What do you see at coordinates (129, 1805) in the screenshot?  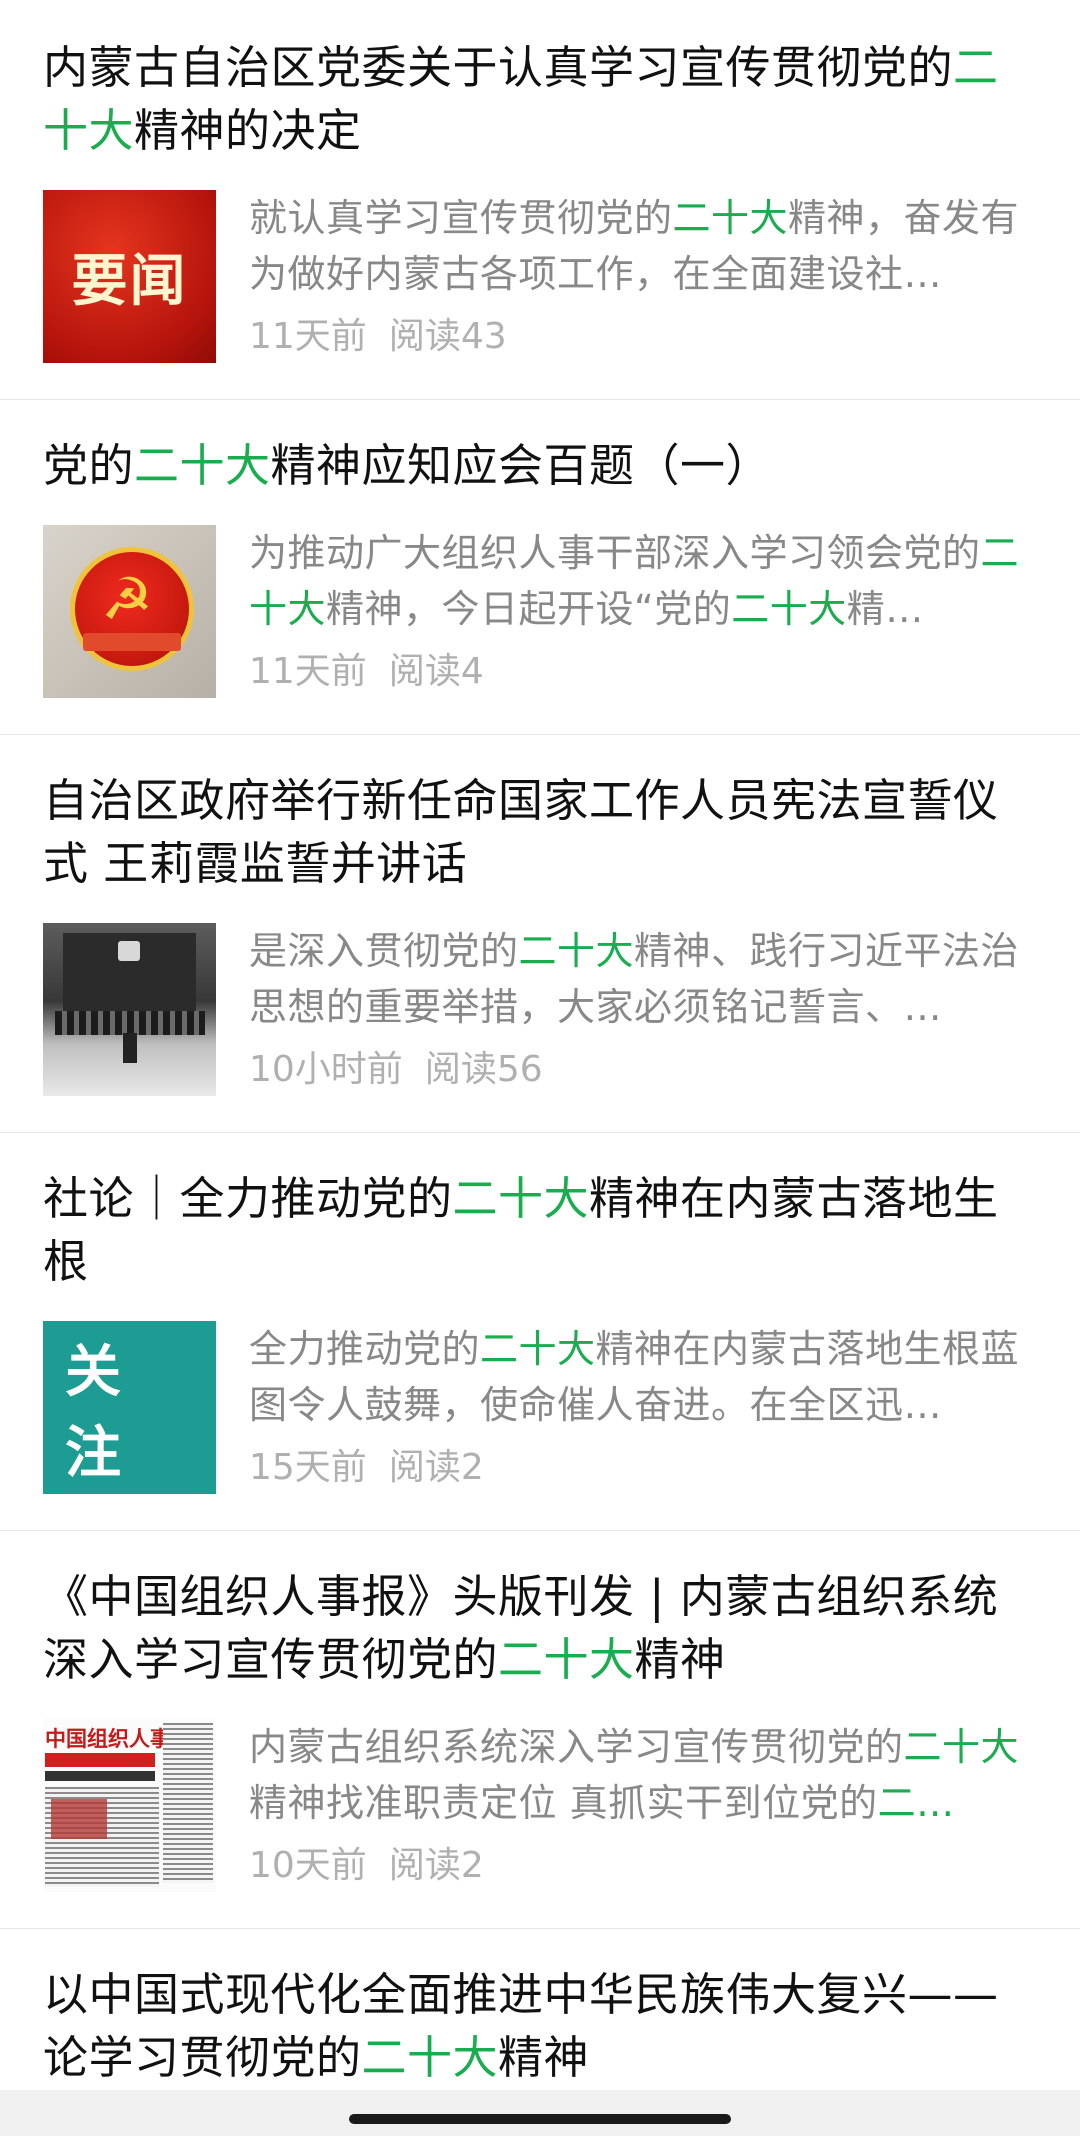 I see `article-thumbnail: 中国组织人事报` at bounding box center [129, 1805].